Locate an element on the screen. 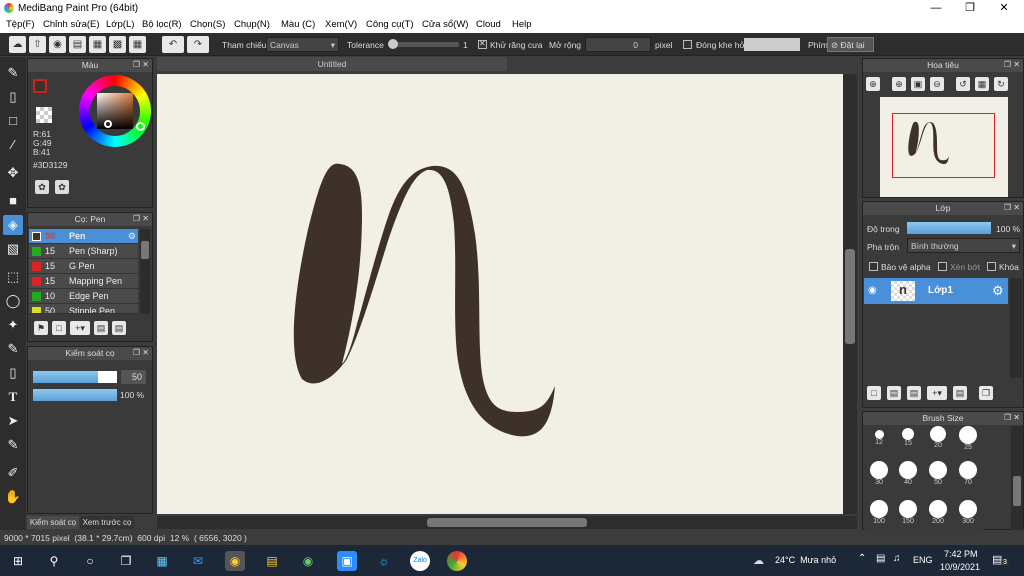 Image resolution: width=1024 pixels, height=576 pixels. add-brush-icon: +▾ is located at coordinates (80, 328).